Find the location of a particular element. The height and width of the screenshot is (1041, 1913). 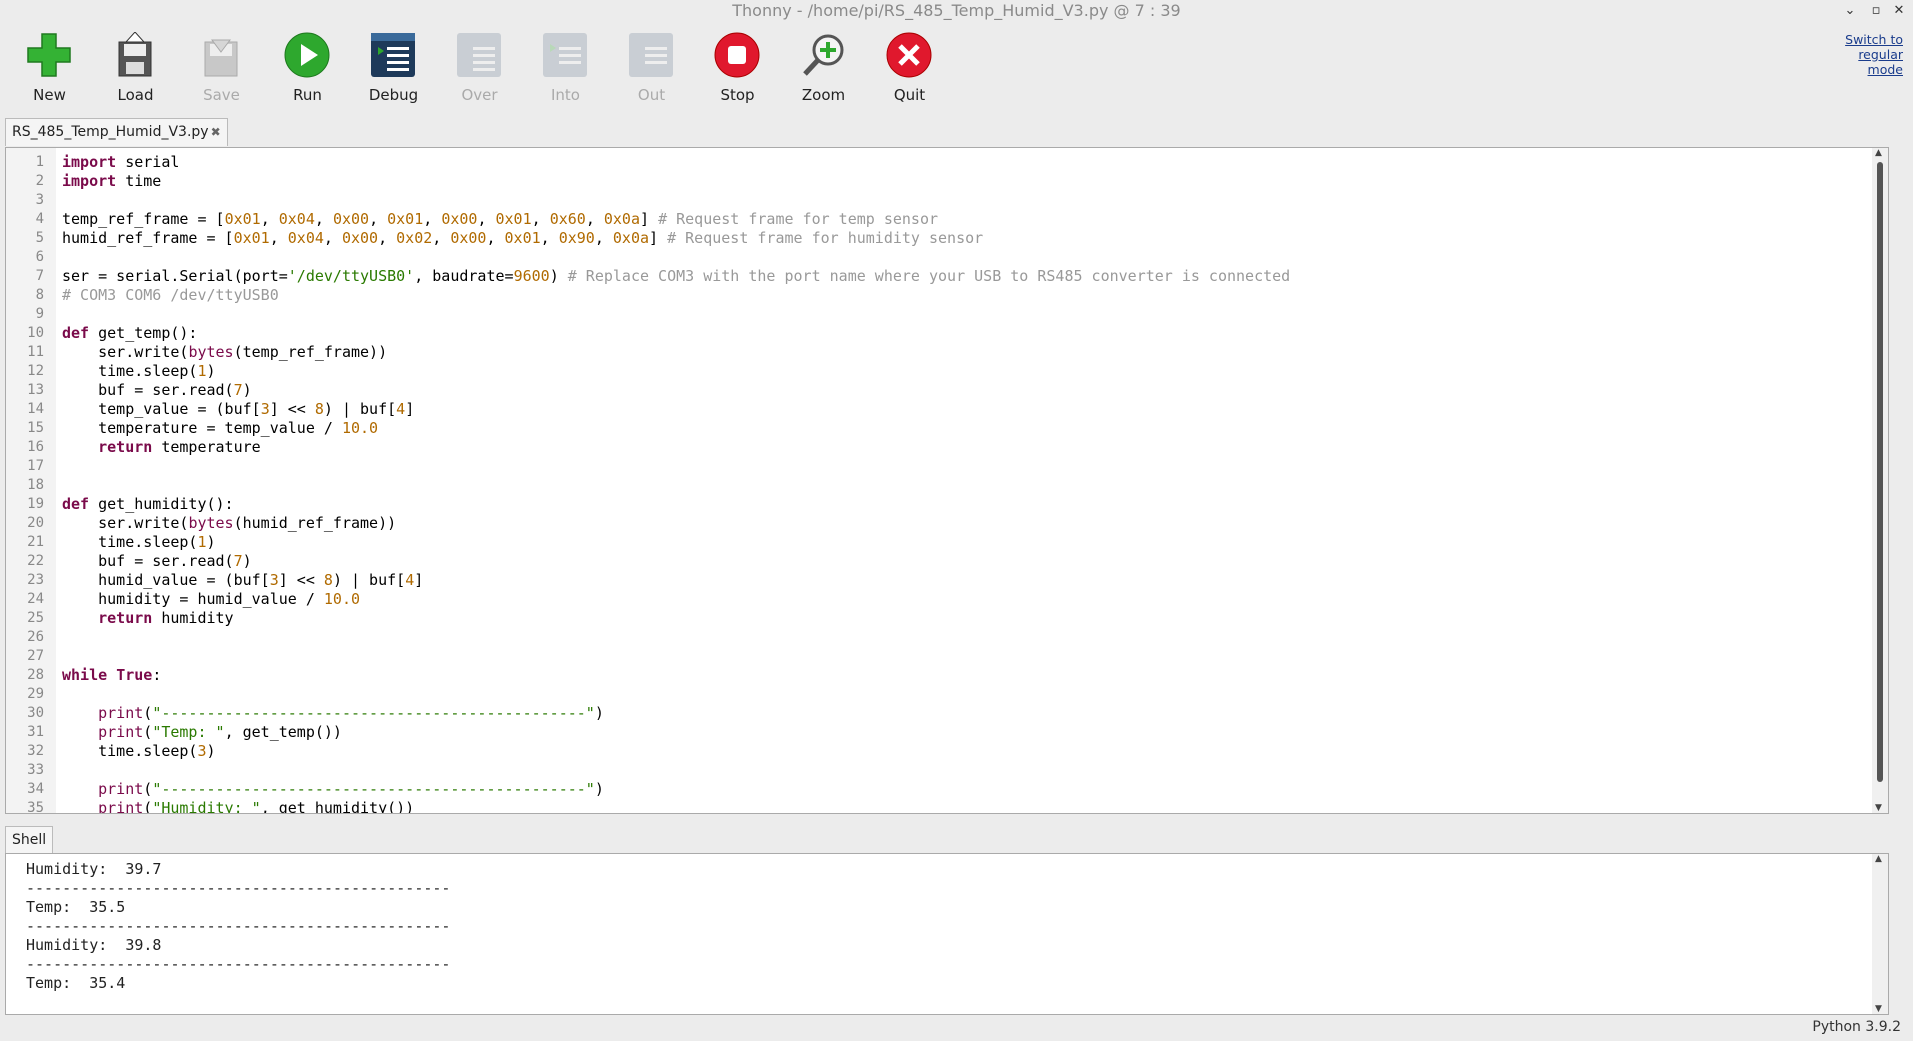

code-line: 6 is located at coordinates (937, 257).